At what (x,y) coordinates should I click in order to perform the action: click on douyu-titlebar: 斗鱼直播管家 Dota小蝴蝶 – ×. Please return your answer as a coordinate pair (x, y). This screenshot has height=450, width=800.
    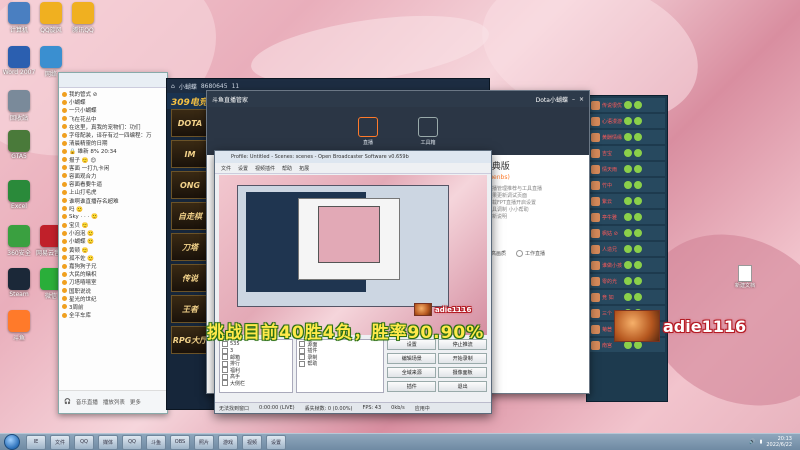
    Looking at the image, I should click on (398, 99).